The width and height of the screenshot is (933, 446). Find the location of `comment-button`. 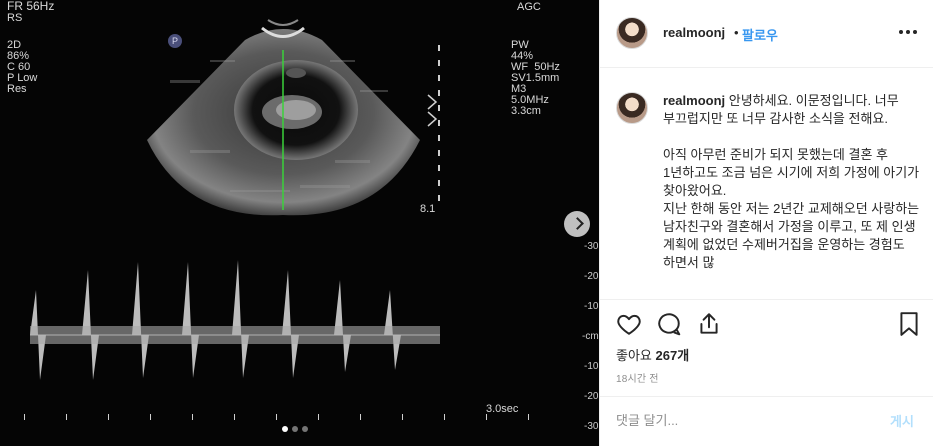

comment-button is located at coordinates (669, 324).